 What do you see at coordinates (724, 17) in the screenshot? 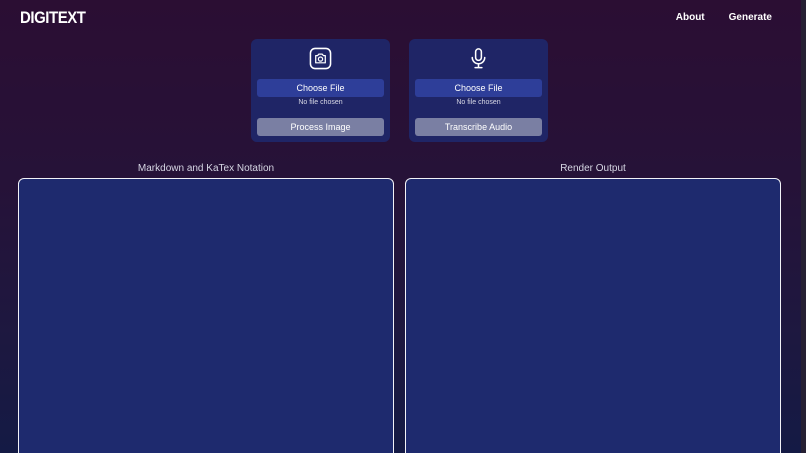
I see `top-nav: About Generate` at bounding box center [724, 17].